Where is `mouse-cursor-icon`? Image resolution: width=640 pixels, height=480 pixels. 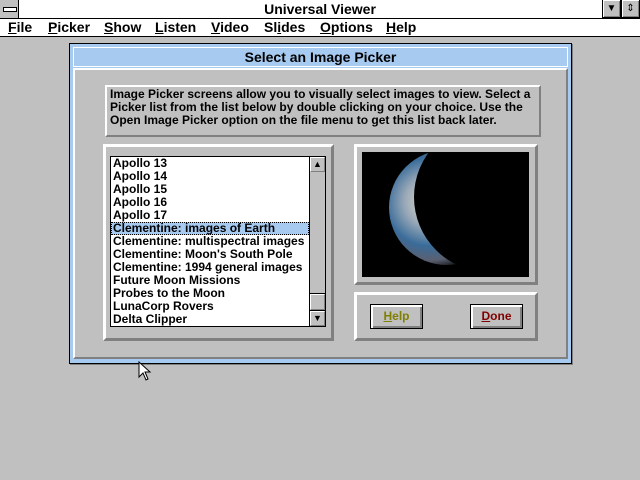 mouse-cursor-icon is located at coordinates (145, 371).